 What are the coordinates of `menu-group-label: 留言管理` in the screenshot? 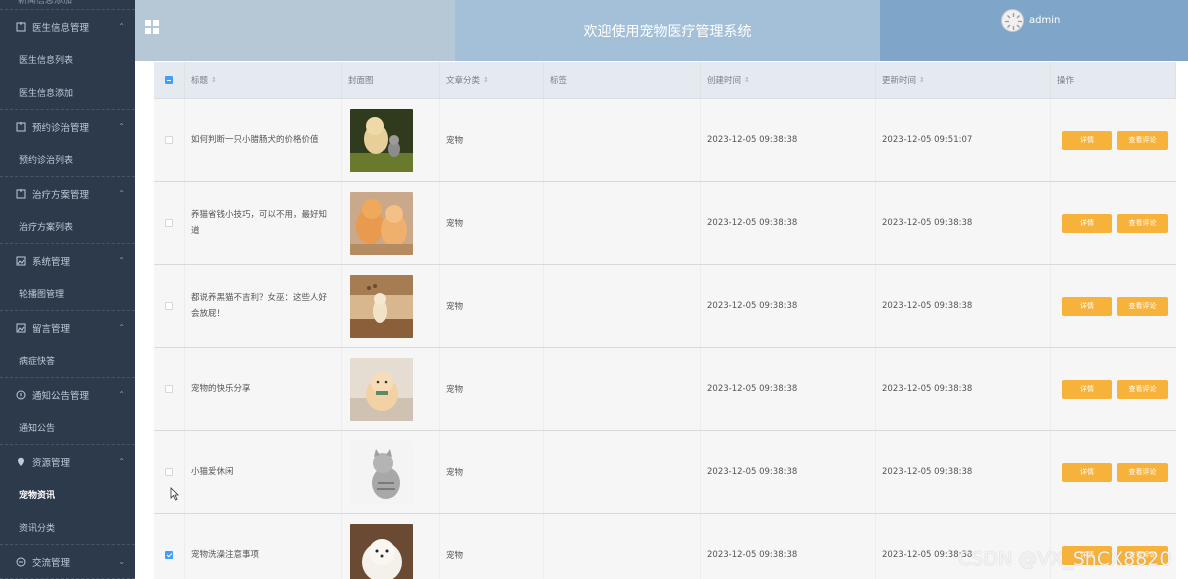 It's located at (51, 329).